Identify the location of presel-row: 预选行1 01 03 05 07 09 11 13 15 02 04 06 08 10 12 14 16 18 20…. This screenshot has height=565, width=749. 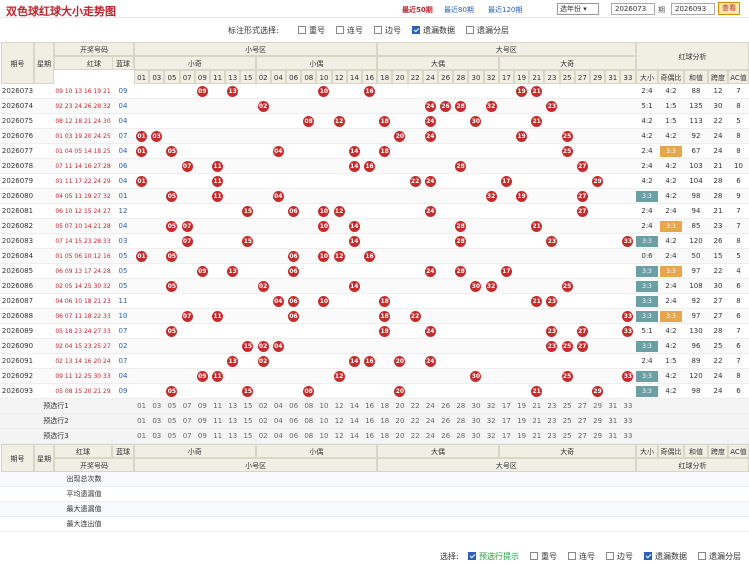
(374, 406).